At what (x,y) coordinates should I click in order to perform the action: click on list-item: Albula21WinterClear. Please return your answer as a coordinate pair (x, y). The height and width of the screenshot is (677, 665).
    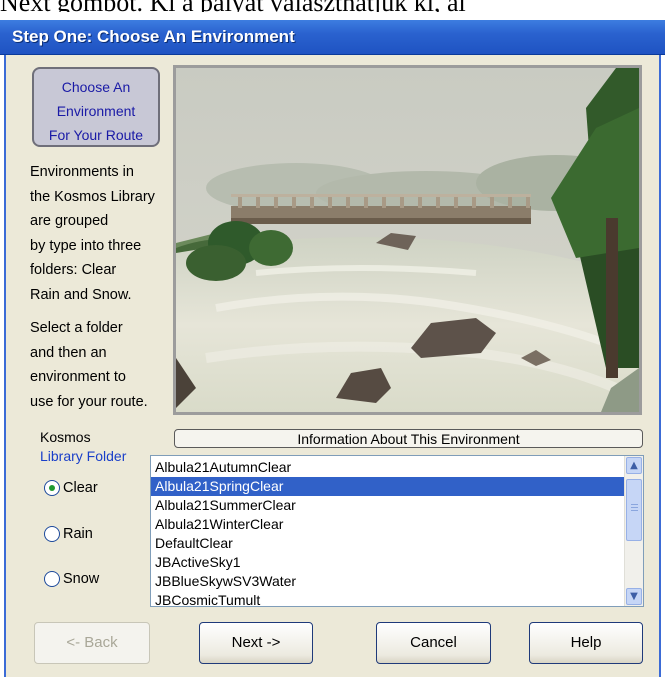
    Looking at the image, I should click on (388, 524).